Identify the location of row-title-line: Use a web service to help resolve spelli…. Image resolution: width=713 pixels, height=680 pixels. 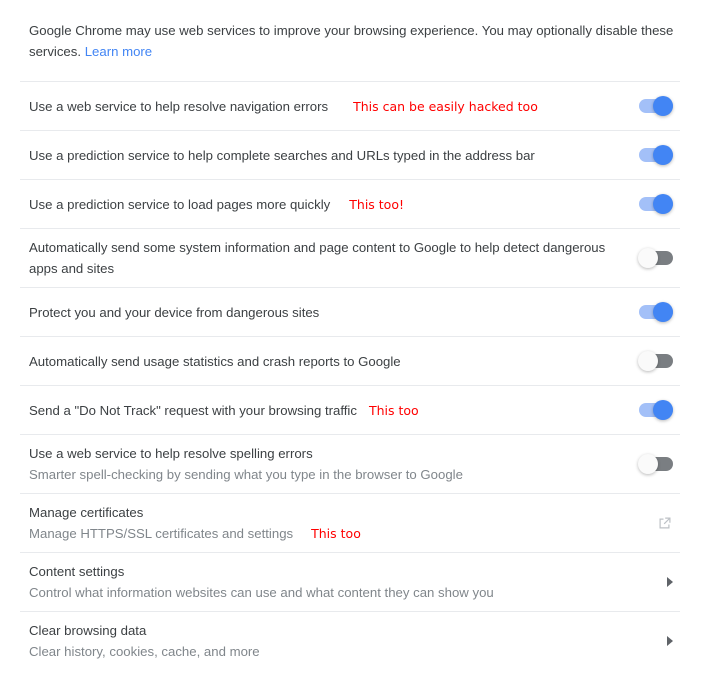
(321, 453).